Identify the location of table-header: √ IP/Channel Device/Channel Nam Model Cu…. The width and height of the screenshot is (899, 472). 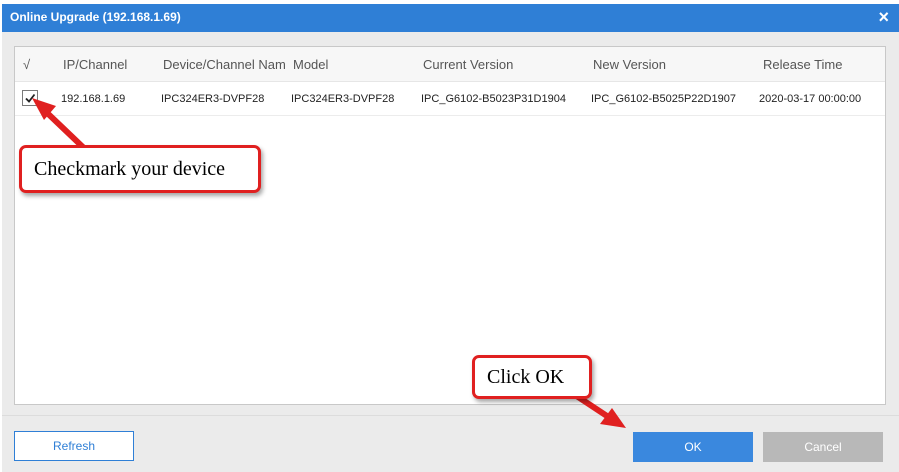
(450, 64).